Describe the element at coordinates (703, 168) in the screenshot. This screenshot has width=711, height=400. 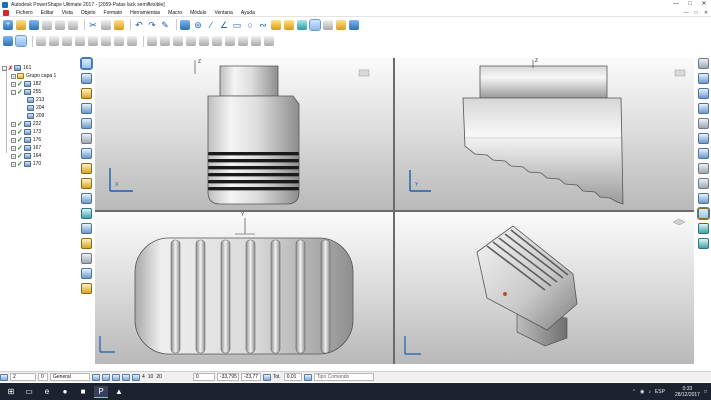
I see `view-cube-icon` at that location.